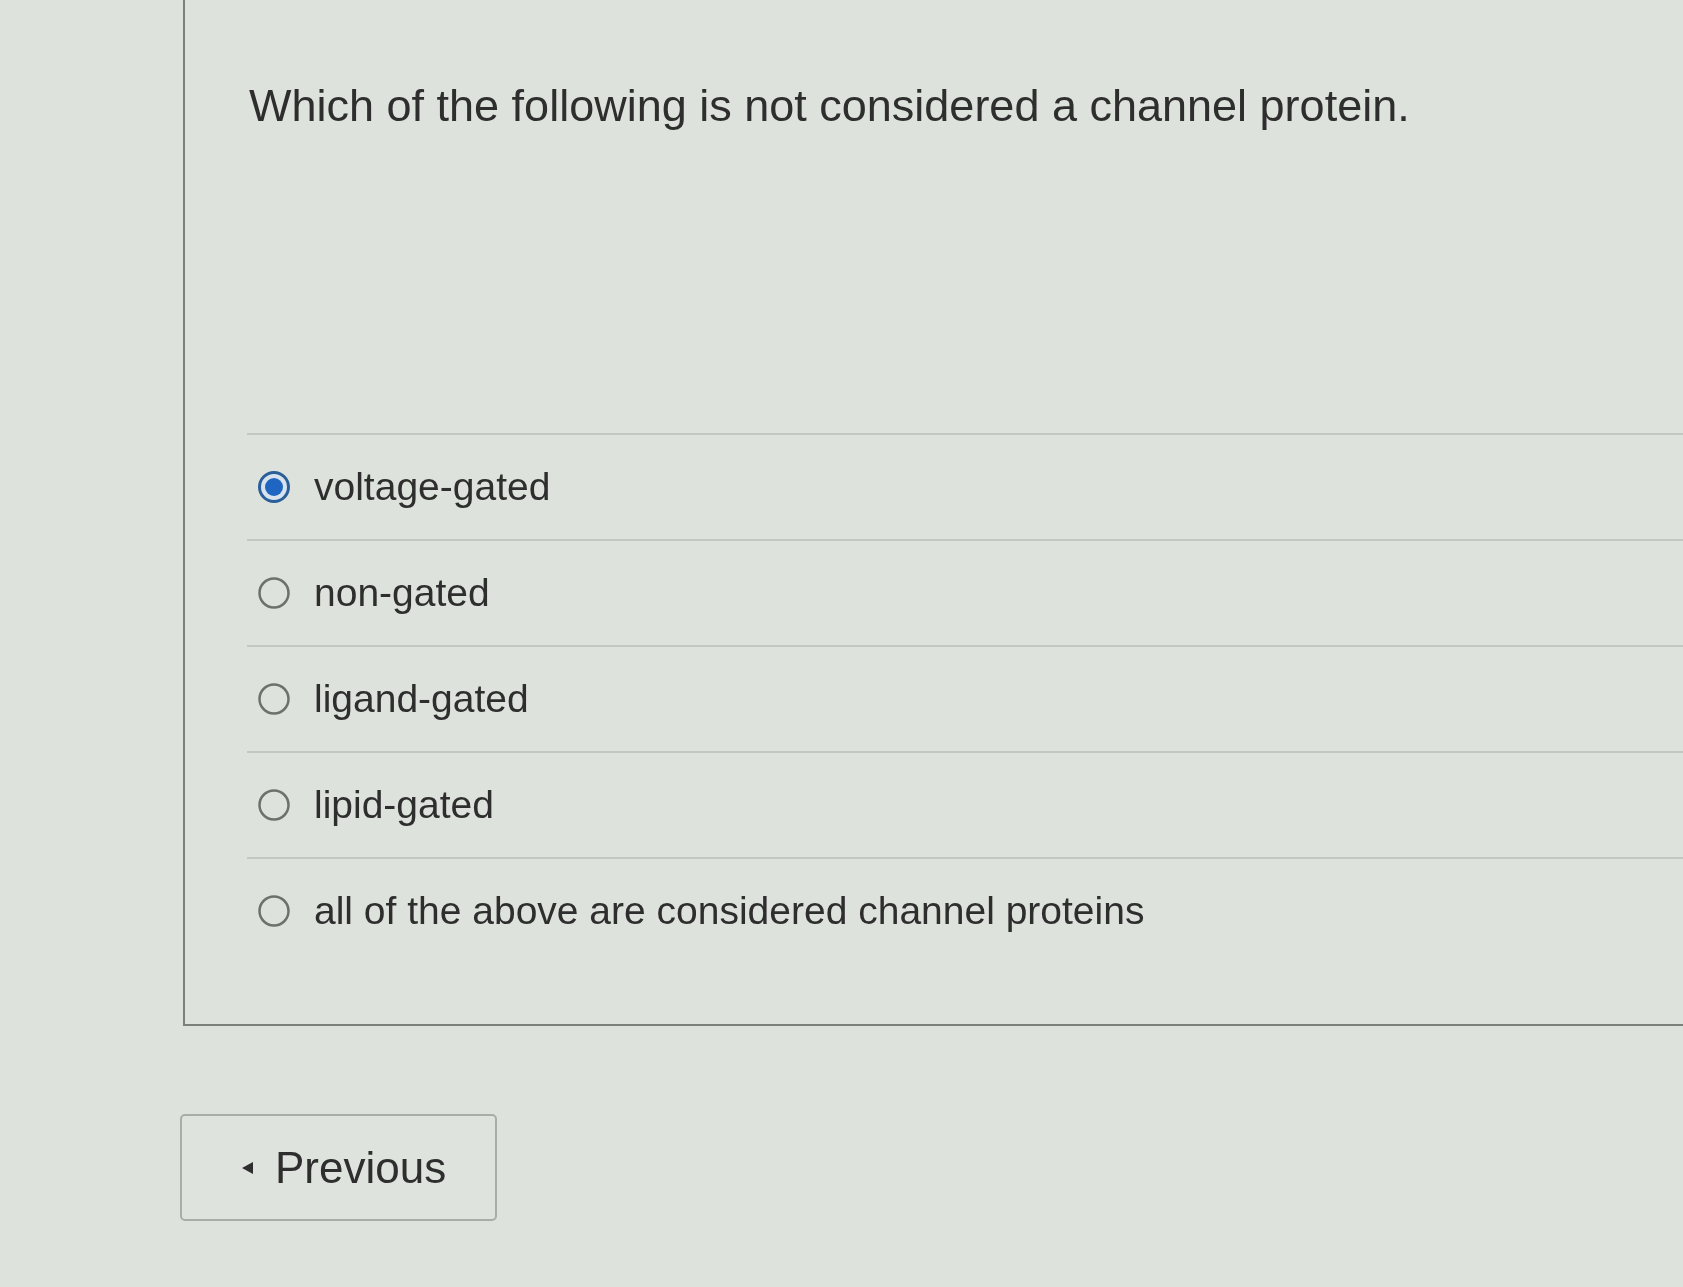 The height and width of the screenshot is (1287, 1683). I want to click on option-label: non-gated, so click(402, 593).